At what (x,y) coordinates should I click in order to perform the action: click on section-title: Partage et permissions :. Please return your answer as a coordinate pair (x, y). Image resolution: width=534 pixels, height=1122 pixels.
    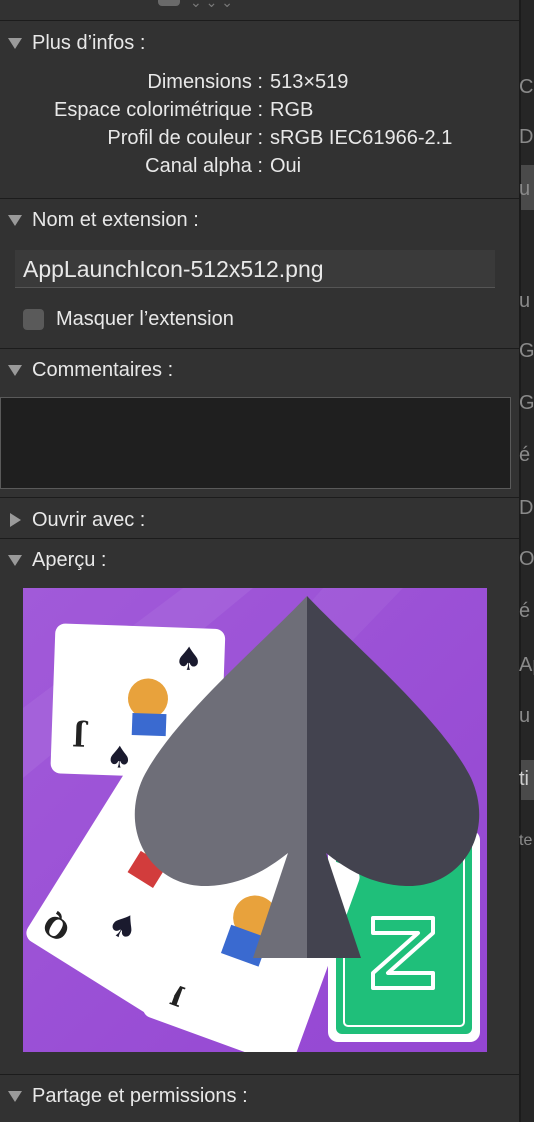
    Looking at the image, I should click on (140, 1095).